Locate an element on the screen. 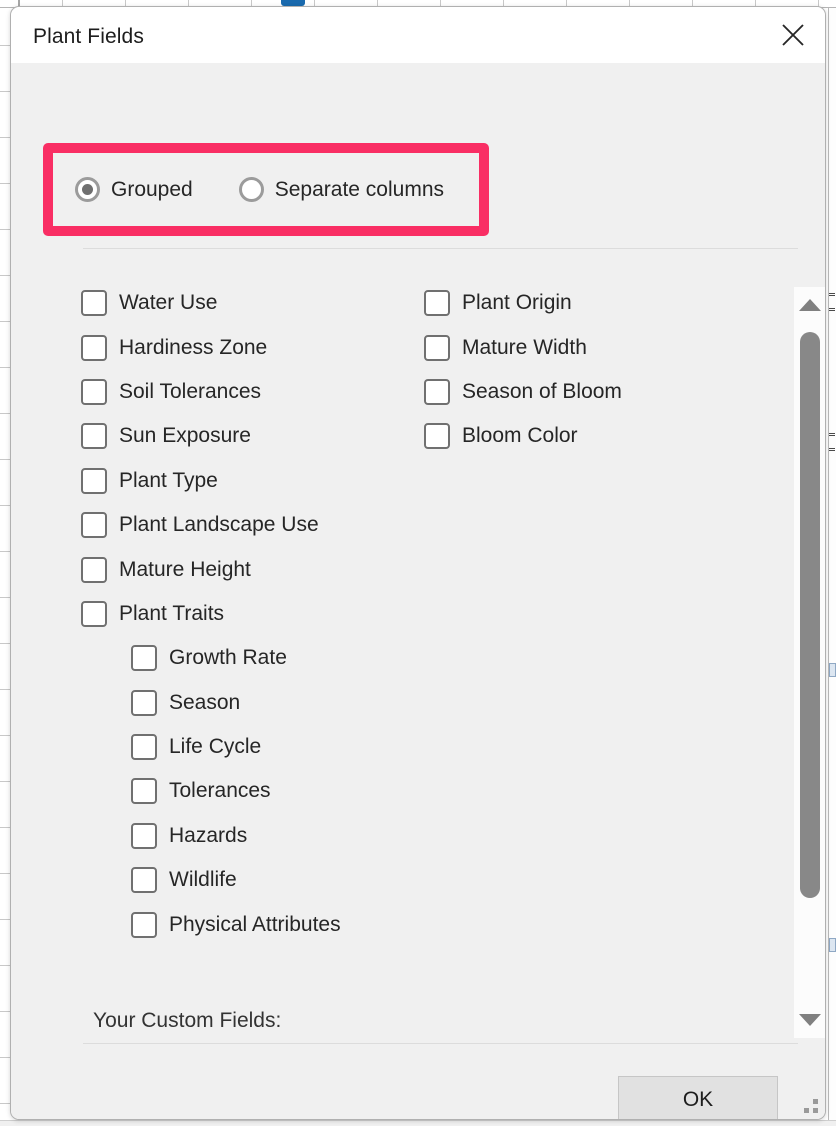 This screenshot has height=1126, width=836. checkbox-growth-rate is located at coordinates (144, 658).